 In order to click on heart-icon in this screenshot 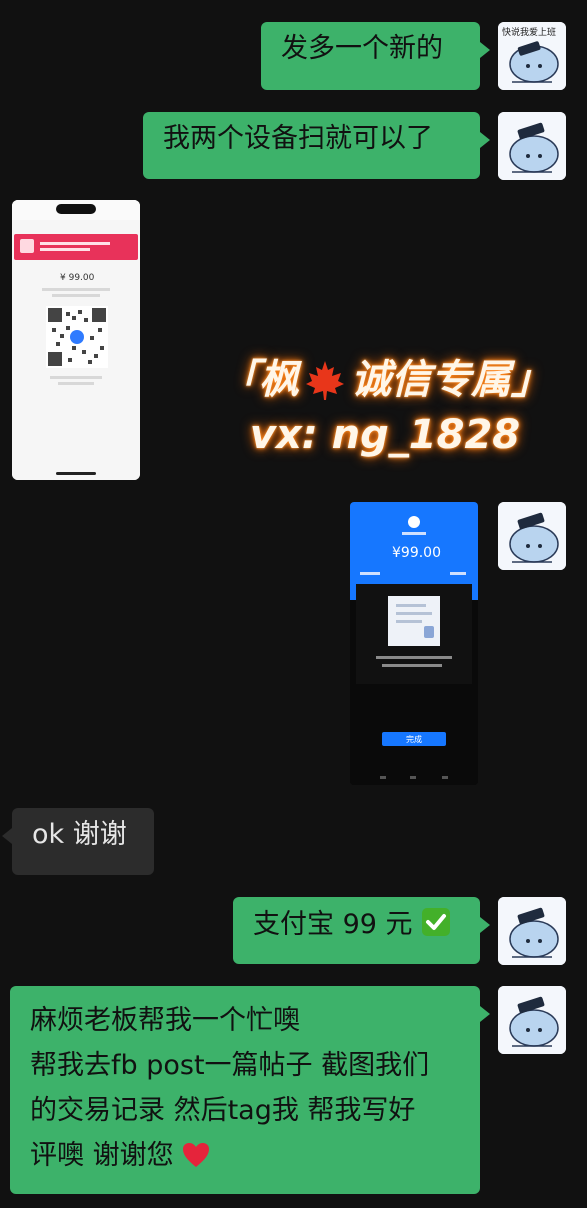, I will do `click(196, 1155)`.